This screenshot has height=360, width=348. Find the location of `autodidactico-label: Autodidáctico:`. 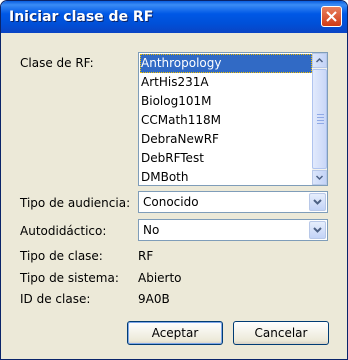

autodidactico-label: Autodidáctico: is located at coordinates (63, 231).